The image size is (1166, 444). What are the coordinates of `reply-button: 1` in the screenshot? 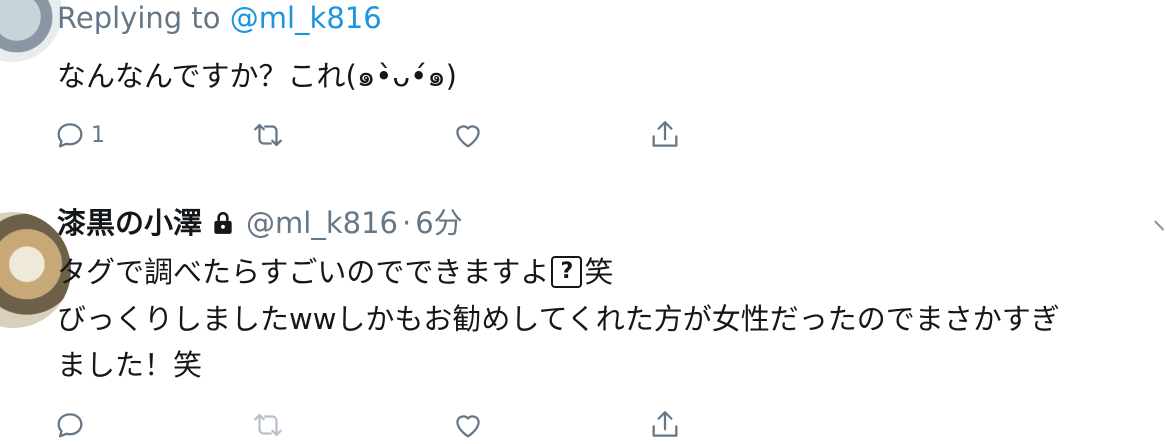 It's located at (79, 135).